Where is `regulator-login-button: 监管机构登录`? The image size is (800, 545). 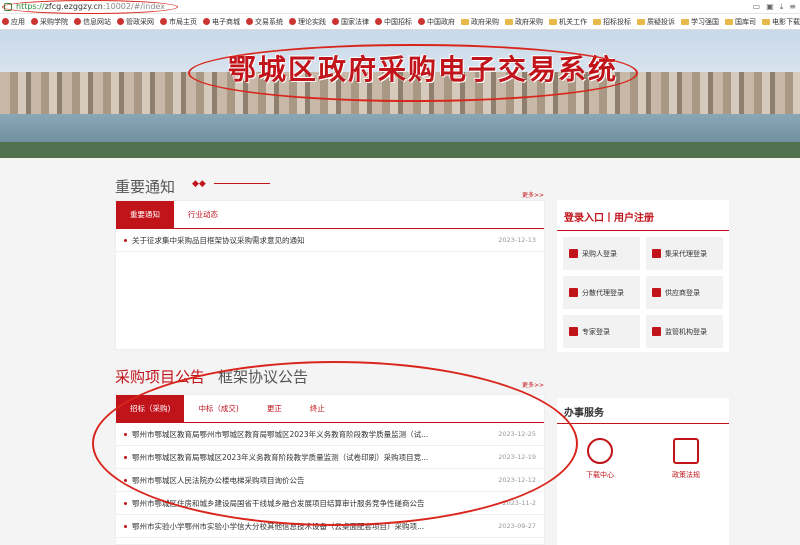 regulator-login-button: 监管机构登录 is located at coordinates (684, 331).